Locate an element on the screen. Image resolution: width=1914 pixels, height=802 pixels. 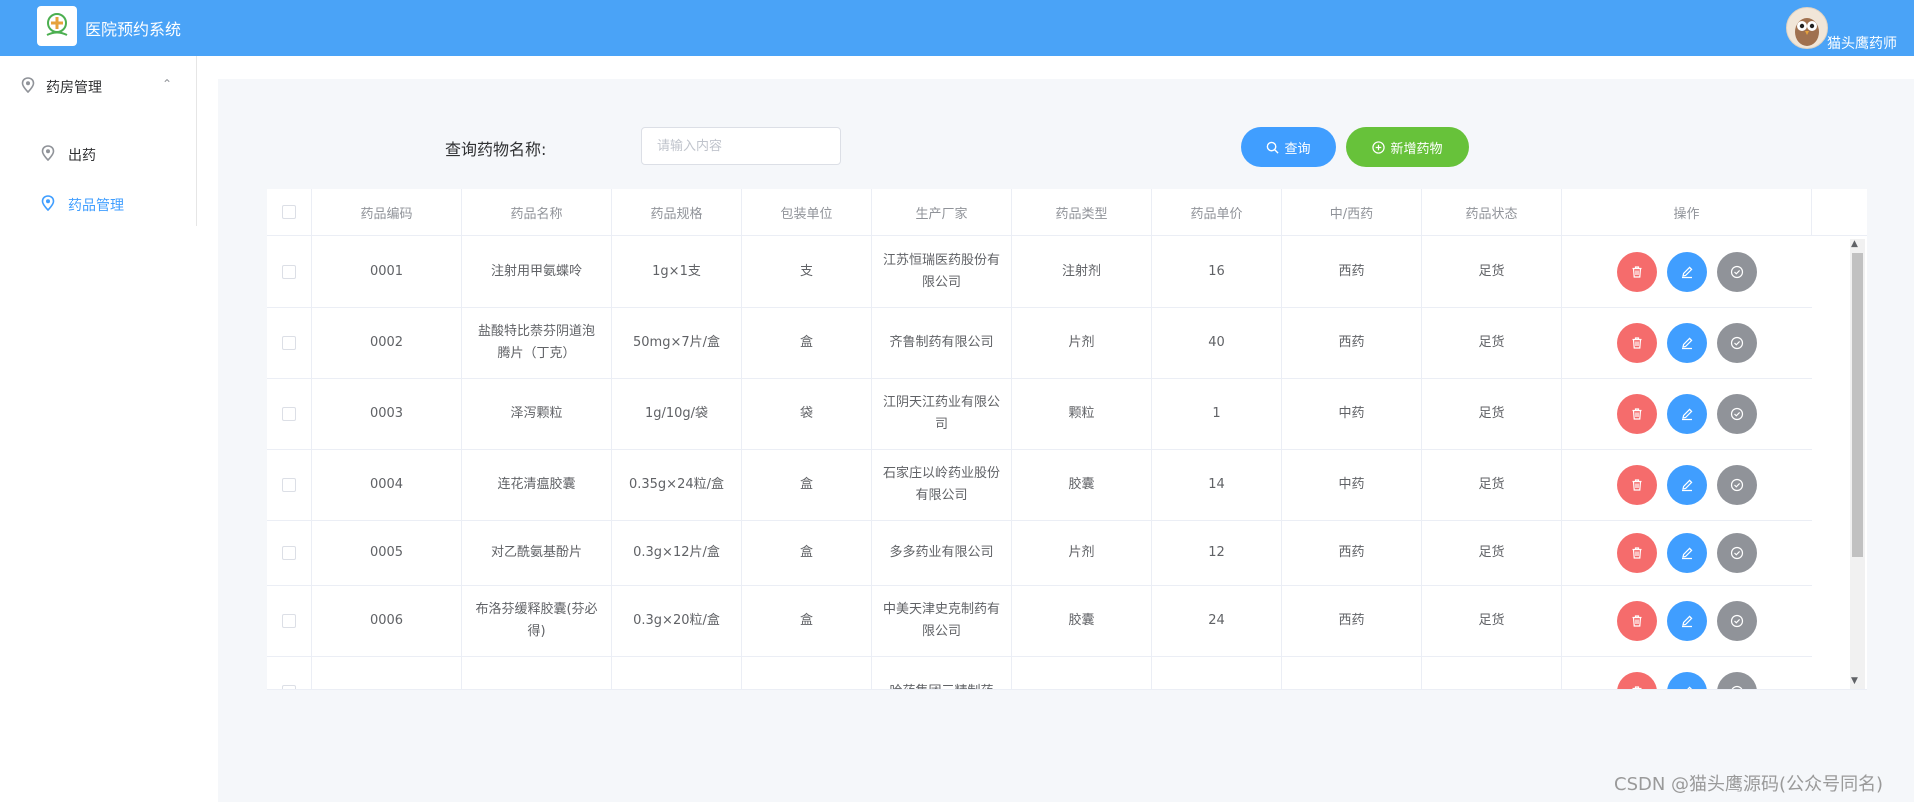
add-drug-button: 新增药物 is located at coordinates (1407, 147).